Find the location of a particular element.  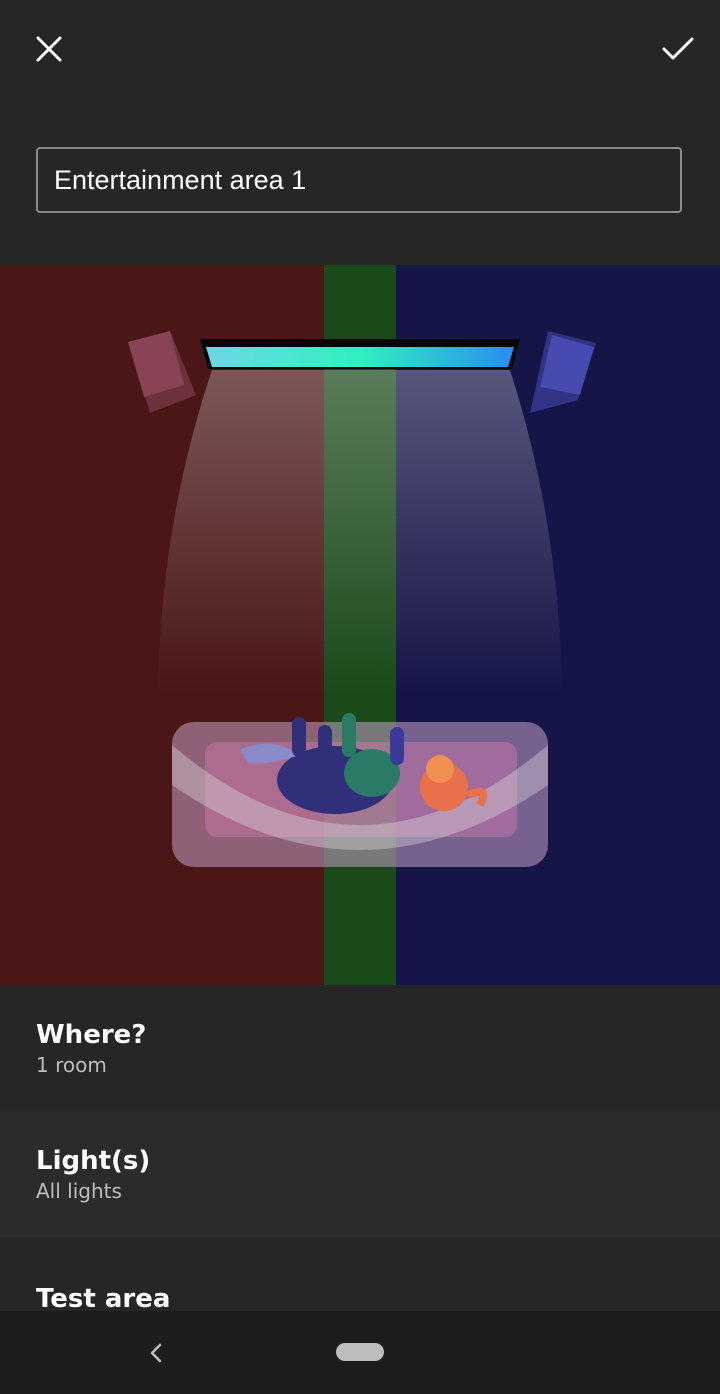

close-button is located at coordinates (49, 49).